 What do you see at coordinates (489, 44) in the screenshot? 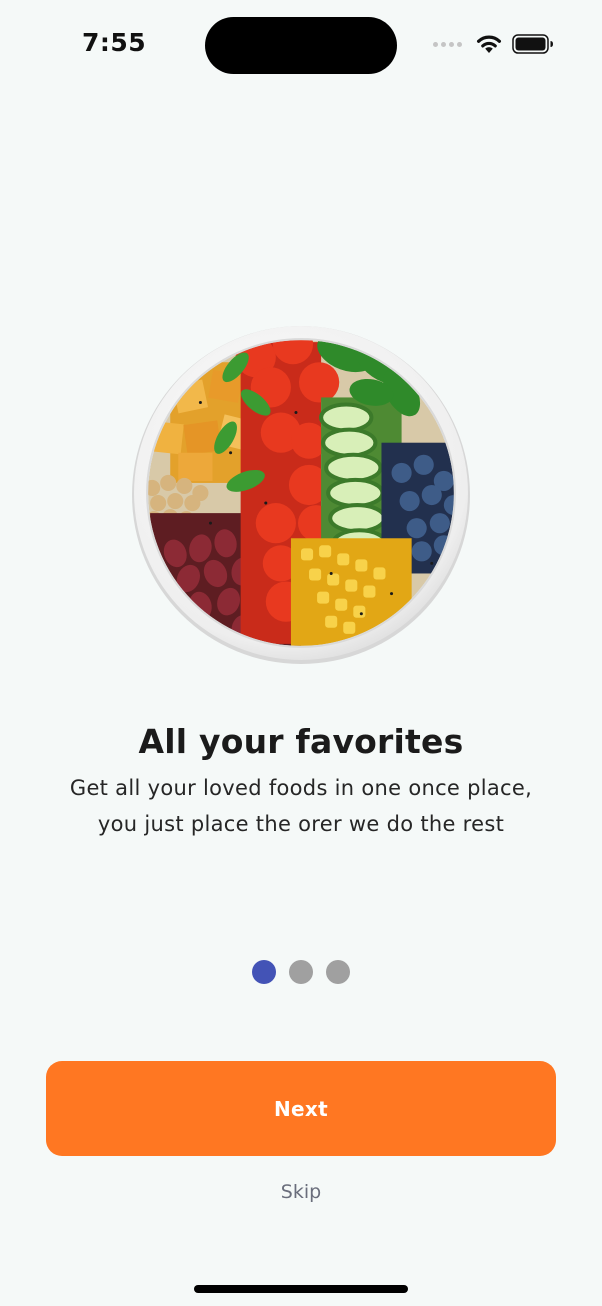
I see `wifi-icon` at bounding box center [489, 44].